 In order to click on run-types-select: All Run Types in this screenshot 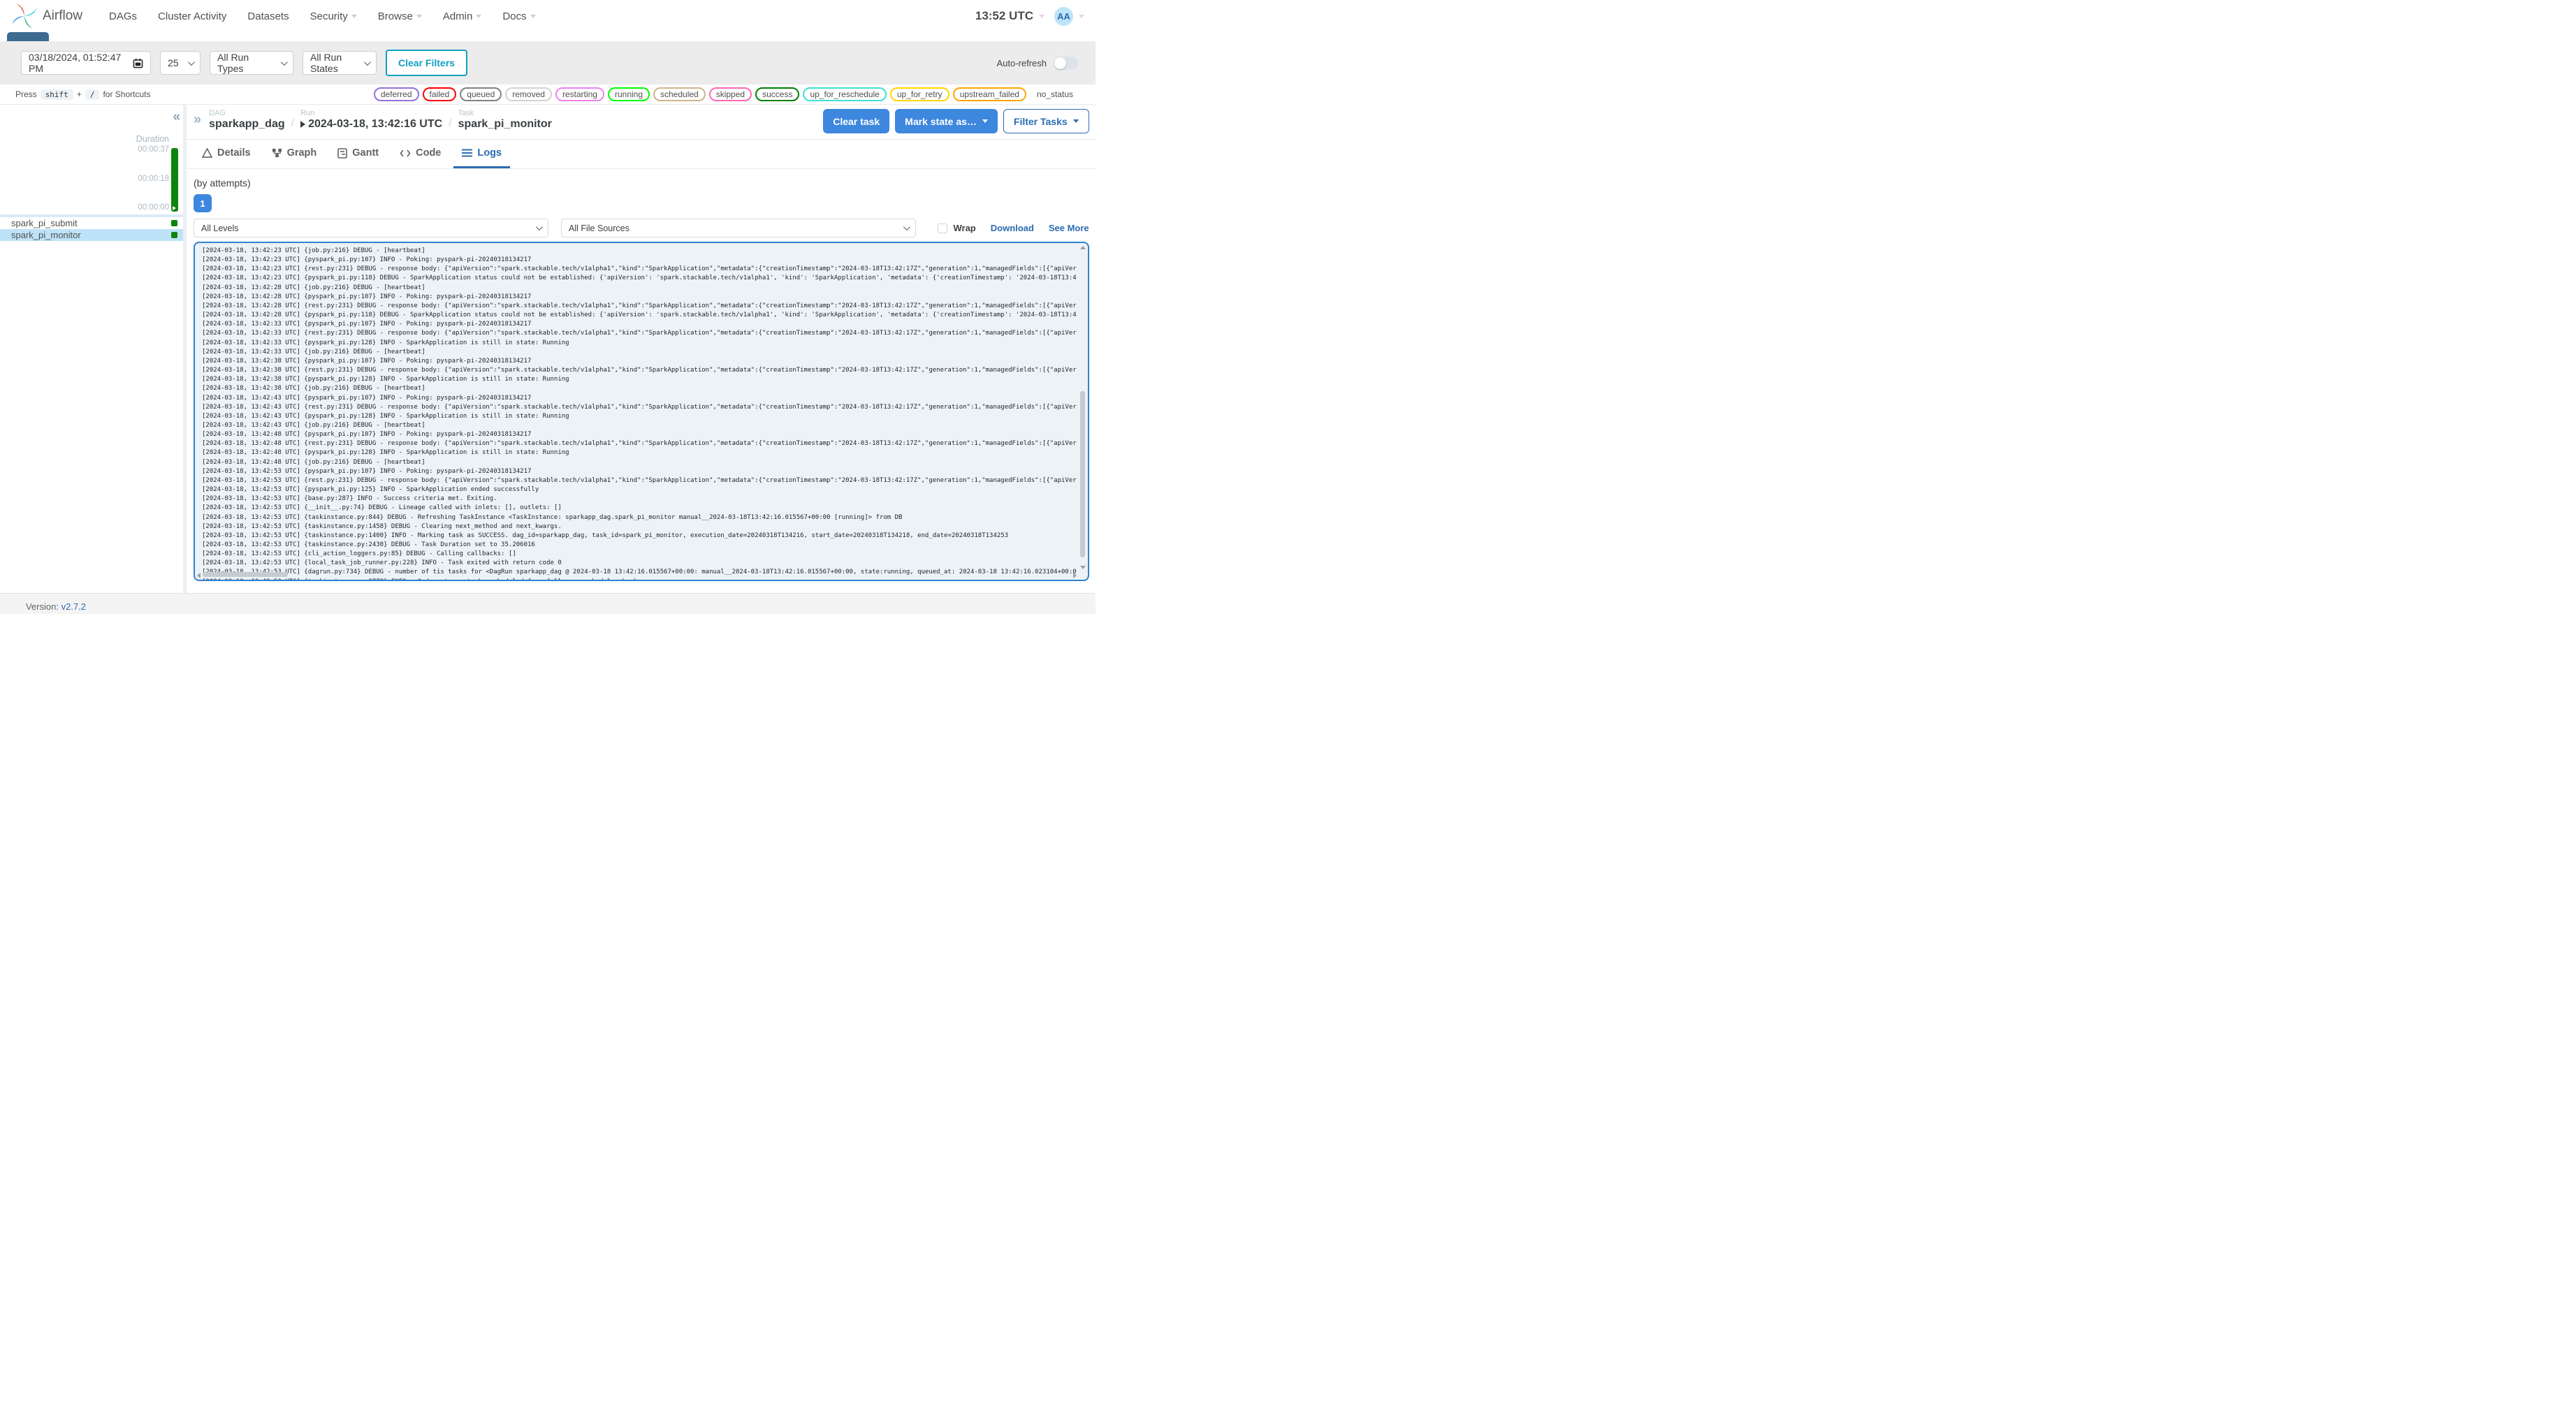, I will do `click(251, 63)`.